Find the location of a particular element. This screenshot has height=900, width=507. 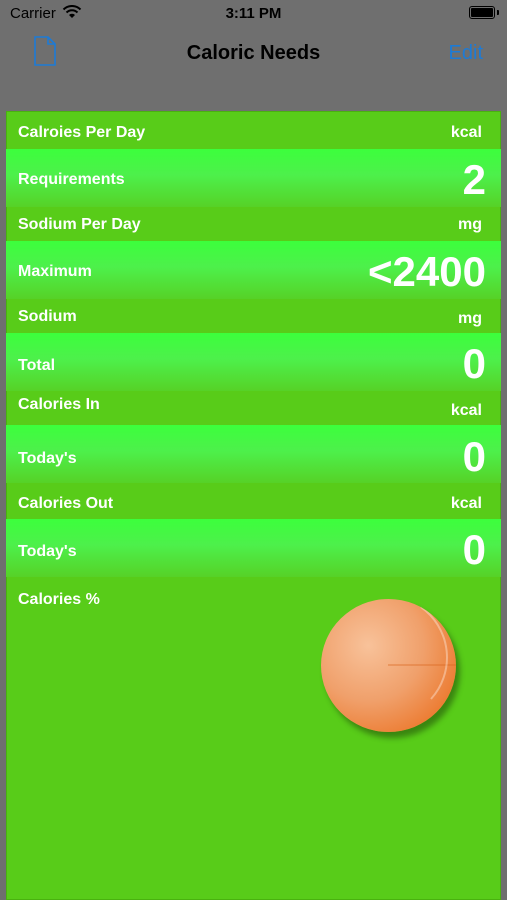

maximum-value: <2400 is located at coordinates (427, 271).